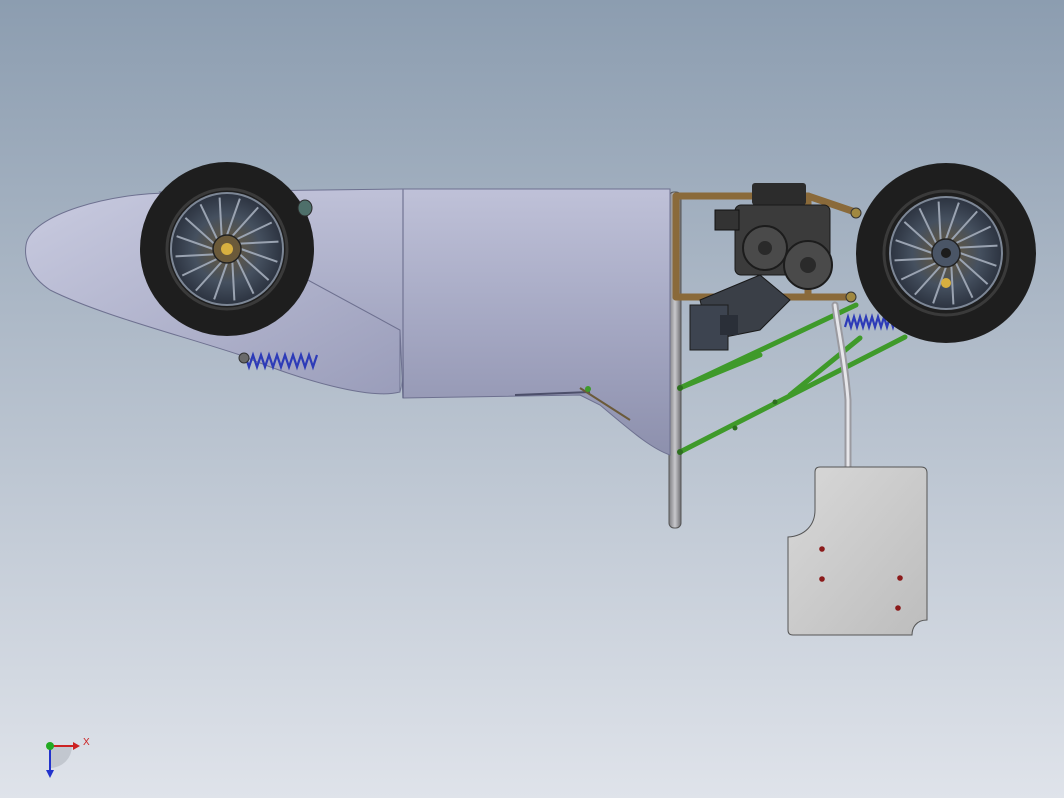  Describe the element at coordinates (305, 208) in the screenshot. I see `front-upright-detail` at that location.